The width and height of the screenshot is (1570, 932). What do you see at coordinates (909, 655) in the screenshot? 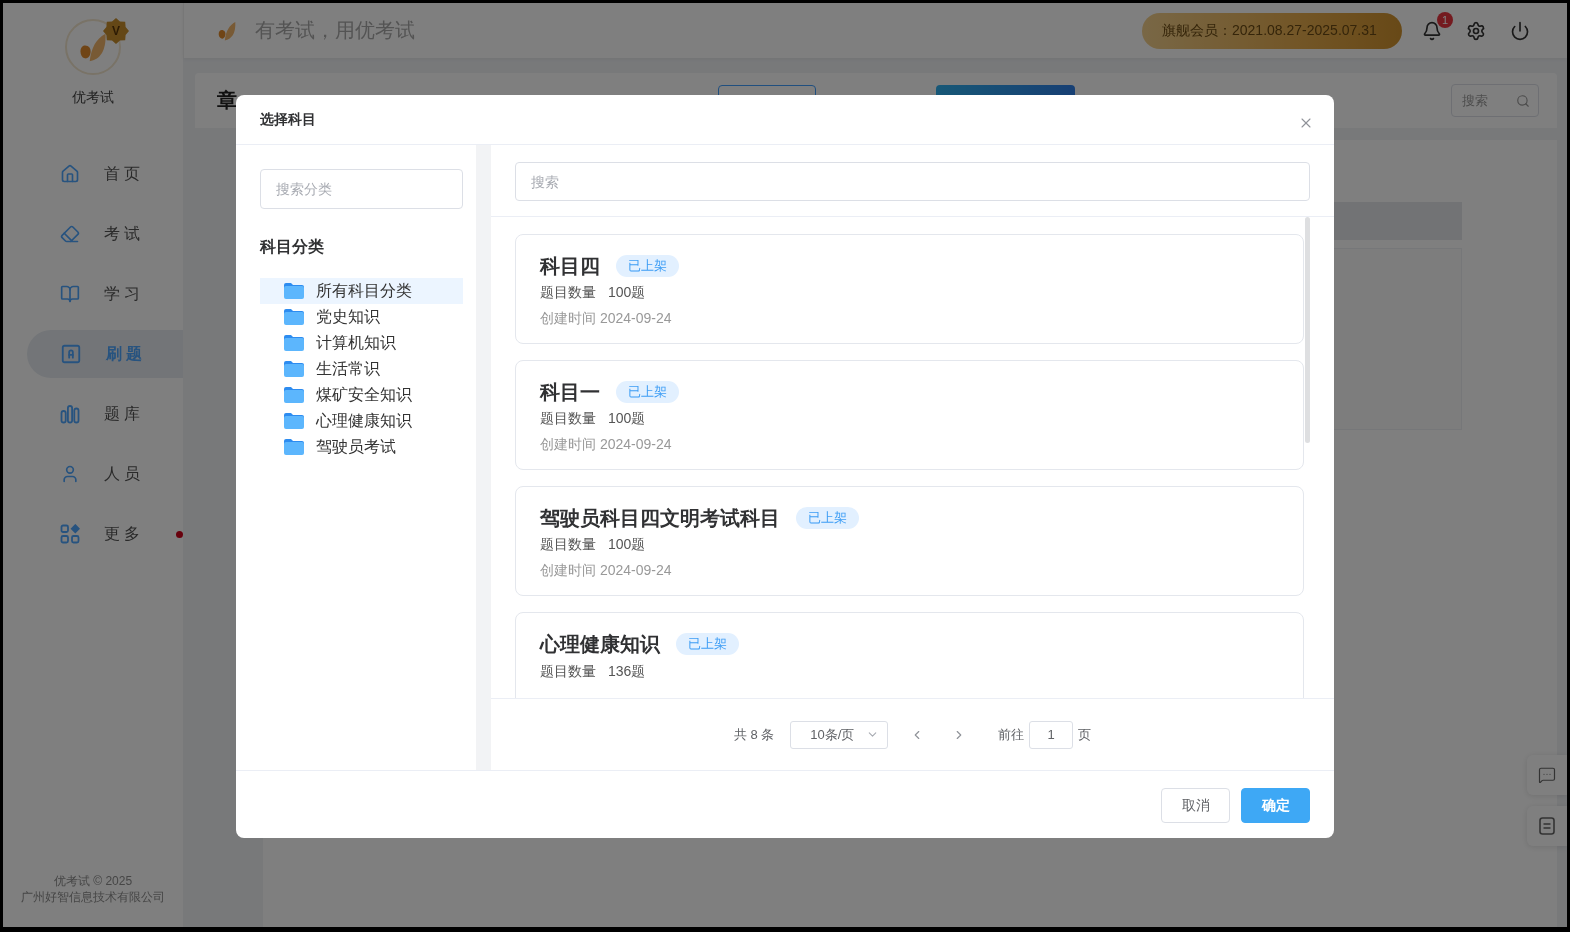
I see `subject-card: 心理健康知识 已上架 题目数量 136题` at bounding box center [909, 655].